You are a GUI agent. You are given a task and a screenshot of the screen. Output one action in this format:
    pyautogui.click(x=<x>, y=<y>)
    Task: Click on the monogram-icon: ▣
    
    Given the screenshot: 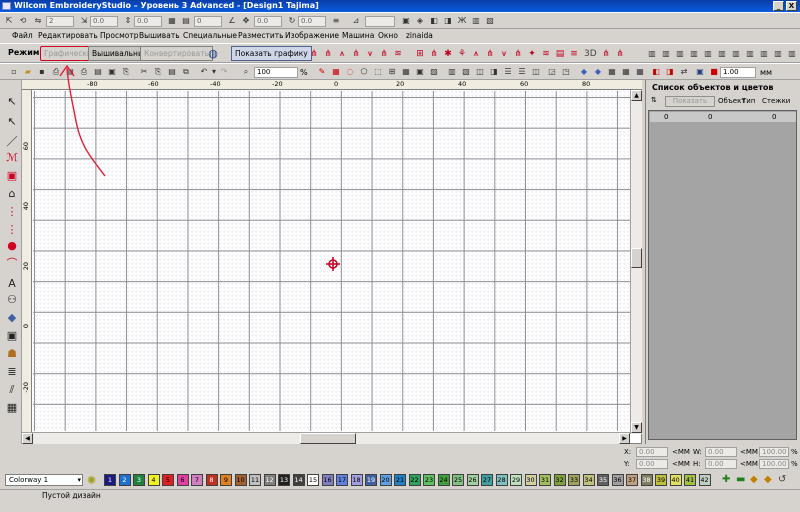 What is the action you would take?
    pyautogui.click(x=12, y=176)
    